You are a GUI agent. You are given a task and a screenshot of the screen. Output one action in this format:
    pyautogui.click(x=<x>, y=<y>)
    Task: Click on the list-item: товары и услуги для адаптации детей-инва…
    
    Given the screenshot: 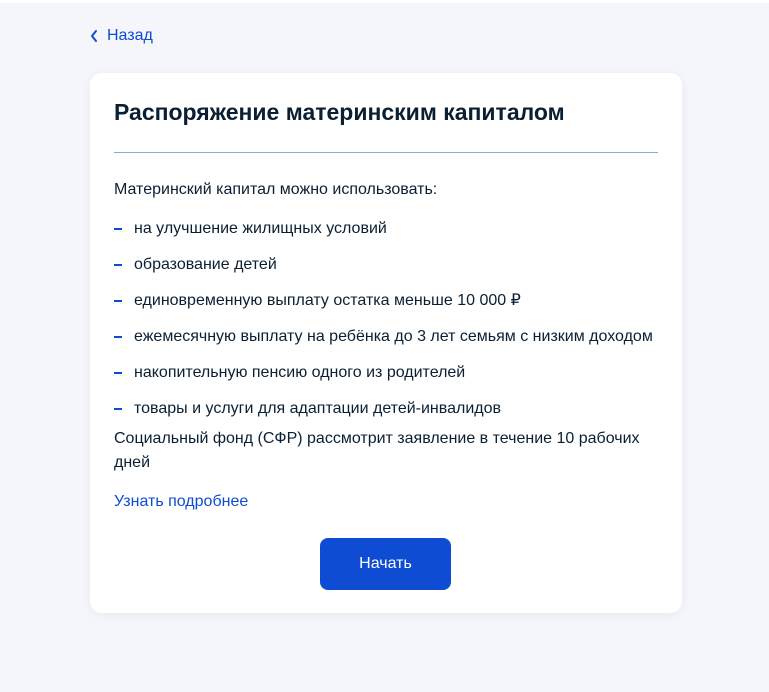 What is the action you would take?
    pyautogui.click(x=383, y=409)
    